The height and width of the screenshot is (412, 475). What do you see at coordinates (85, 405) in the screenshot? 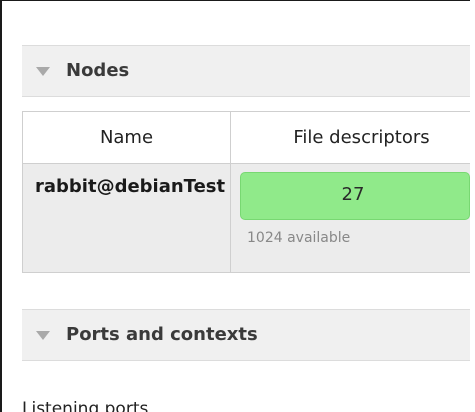
I see `listening-ports-heading: Listening ports` at bounding box center [85, 405].